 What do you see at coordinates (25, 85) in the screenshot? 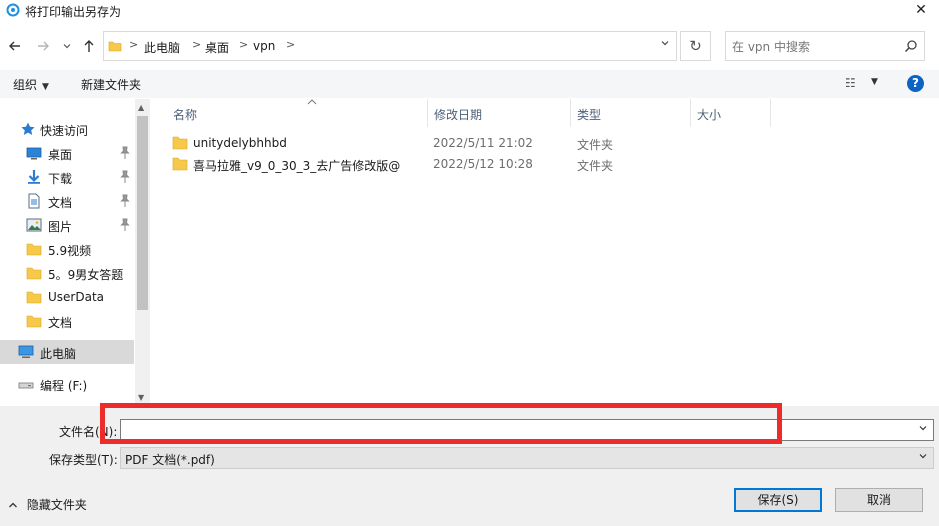
I see `organize-label: 组织` at bounding box center [25, 85].